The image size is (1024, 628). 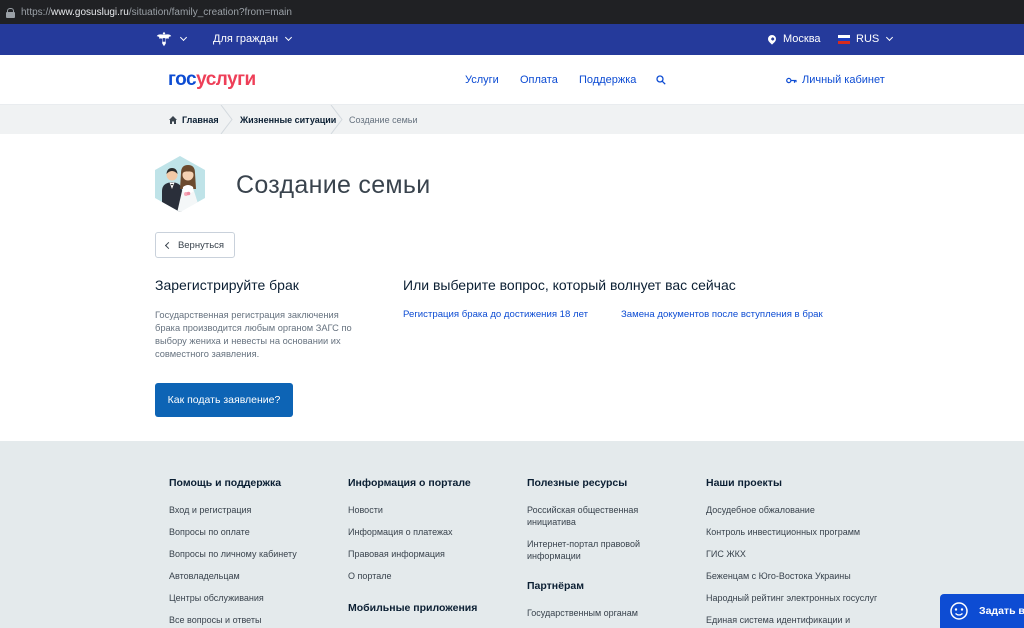 I want to click on footer-heading: Полезные ресурсы, so click(x=577, y=483).